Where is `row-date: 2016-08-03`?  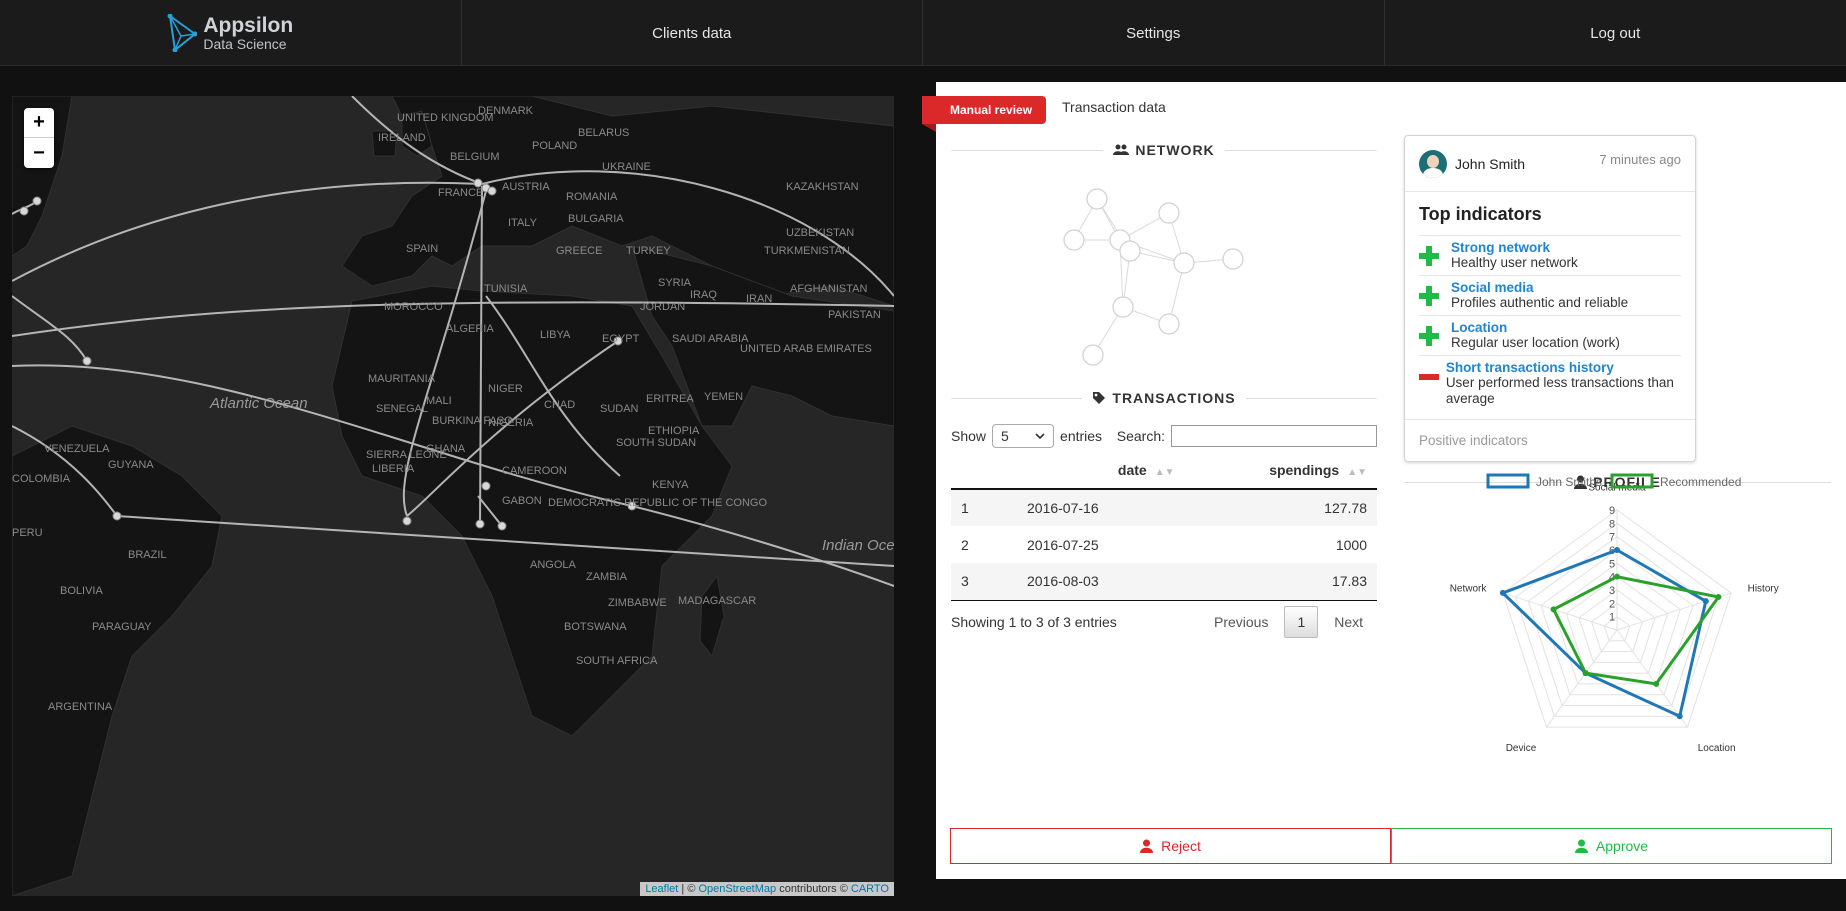 row-date: 2016-08-03 is located at coordinates (1096, 582).